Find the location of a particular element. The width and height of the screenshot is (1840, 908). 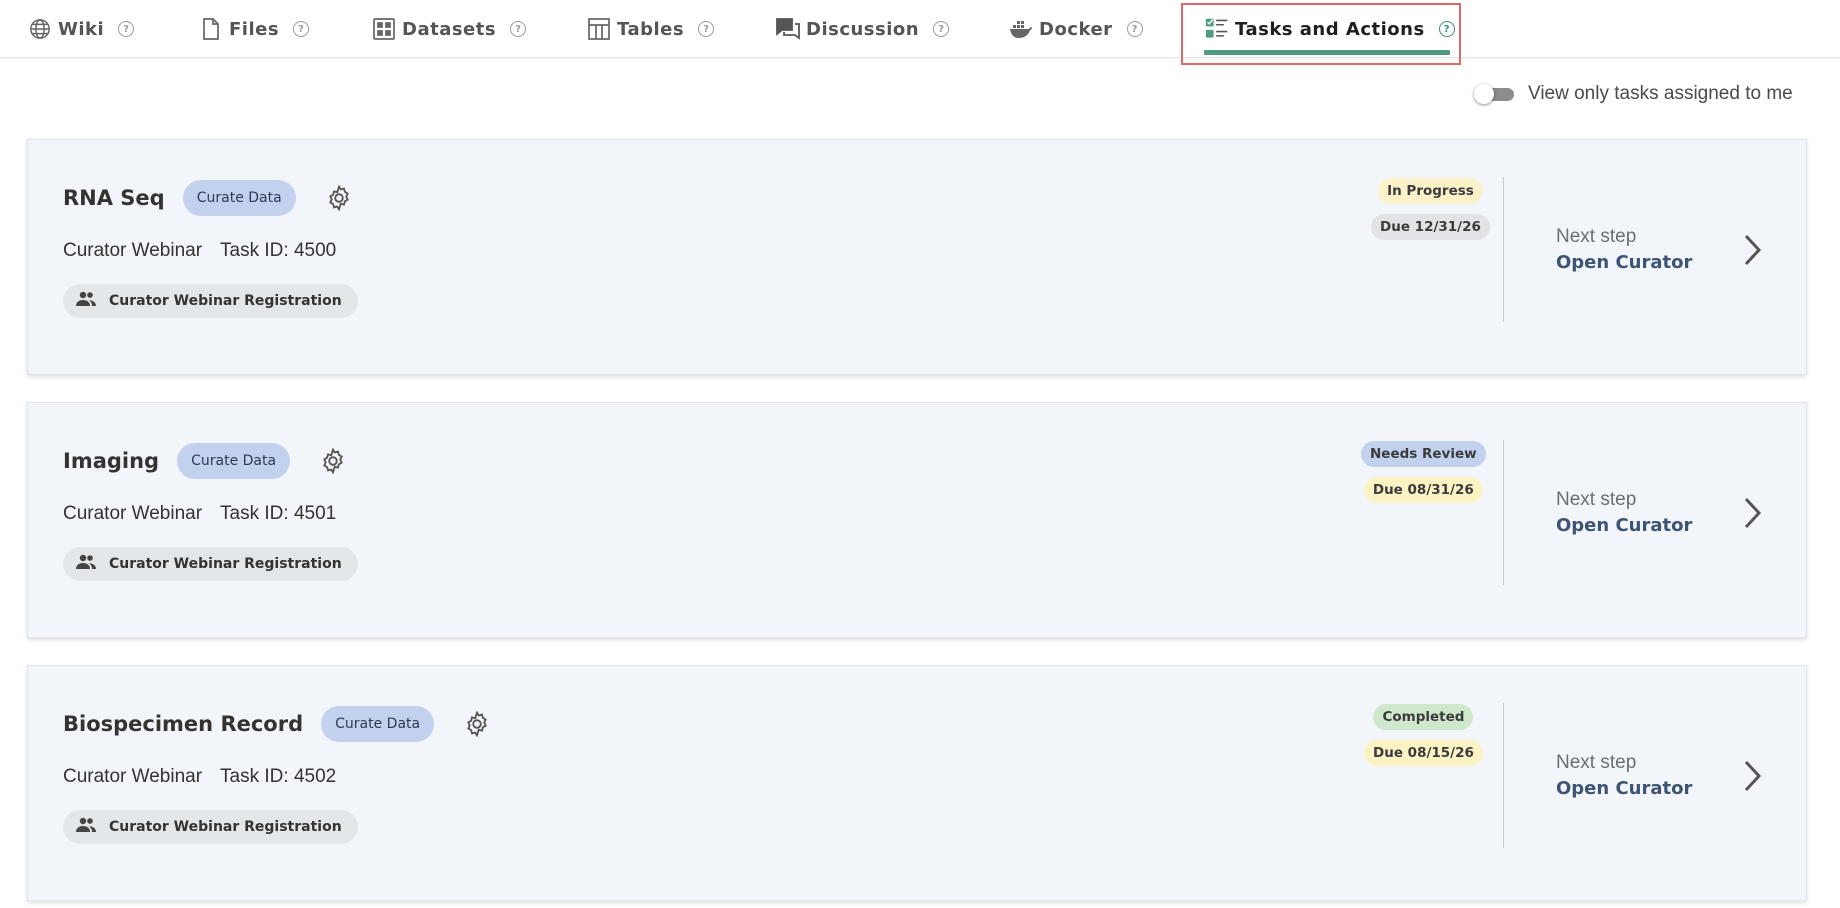

task-title-row: Biospecimen Record Curate Data is located at coordinates (276, 724).